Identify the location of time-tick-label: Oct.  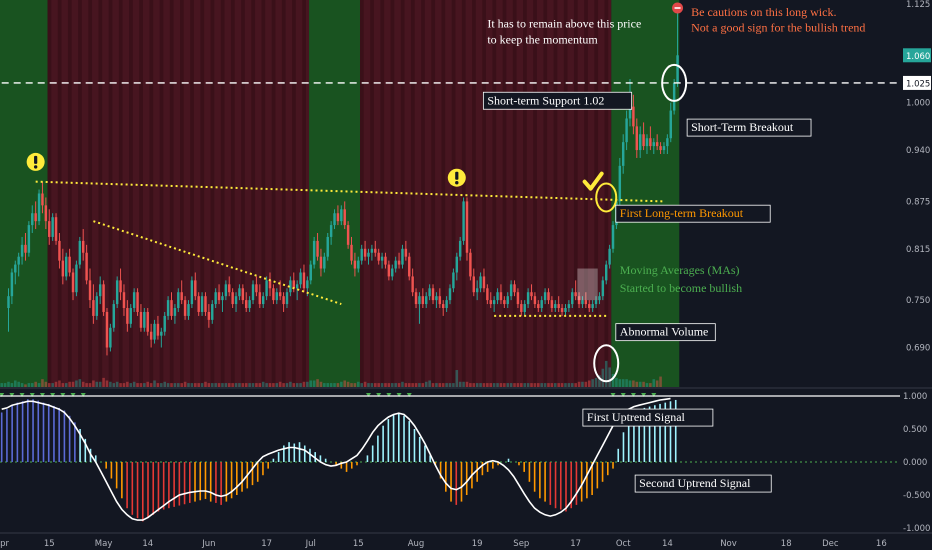
(623, 544).